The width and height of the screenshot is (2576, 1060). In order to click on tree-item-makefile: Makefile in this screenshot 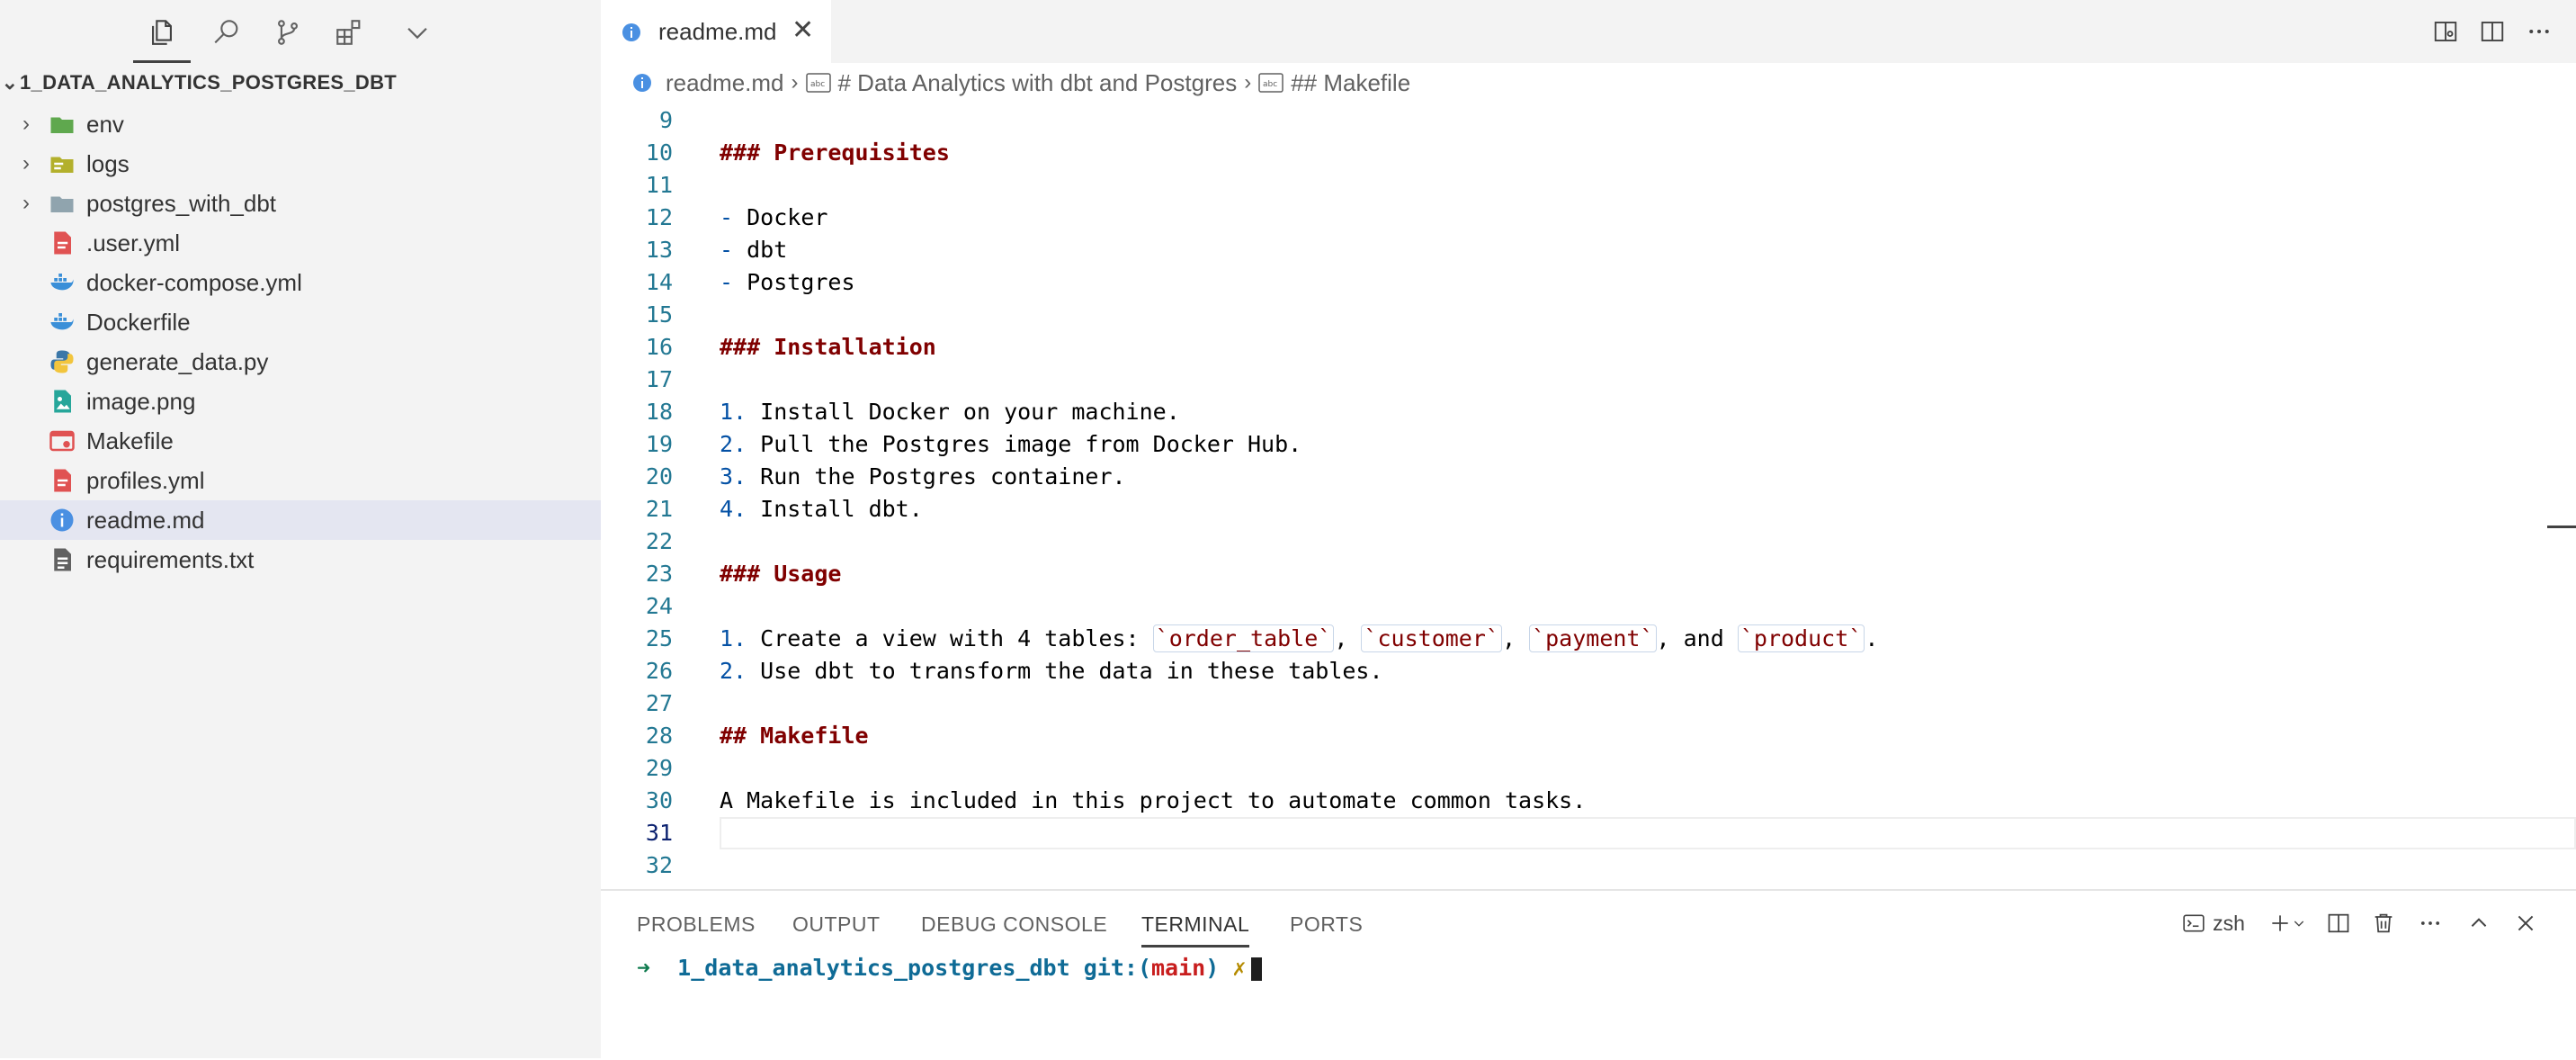, I will do `click(300, 441)`.